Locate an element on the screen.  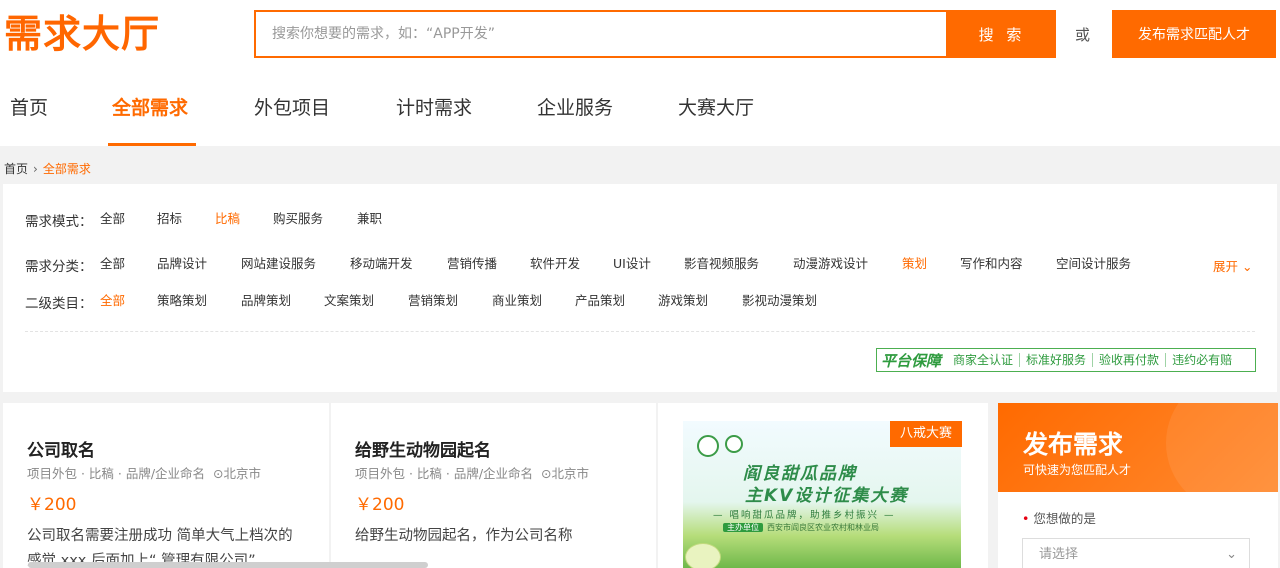
nav-enterprise: 企业服务 is located at coordinates (575, 120).